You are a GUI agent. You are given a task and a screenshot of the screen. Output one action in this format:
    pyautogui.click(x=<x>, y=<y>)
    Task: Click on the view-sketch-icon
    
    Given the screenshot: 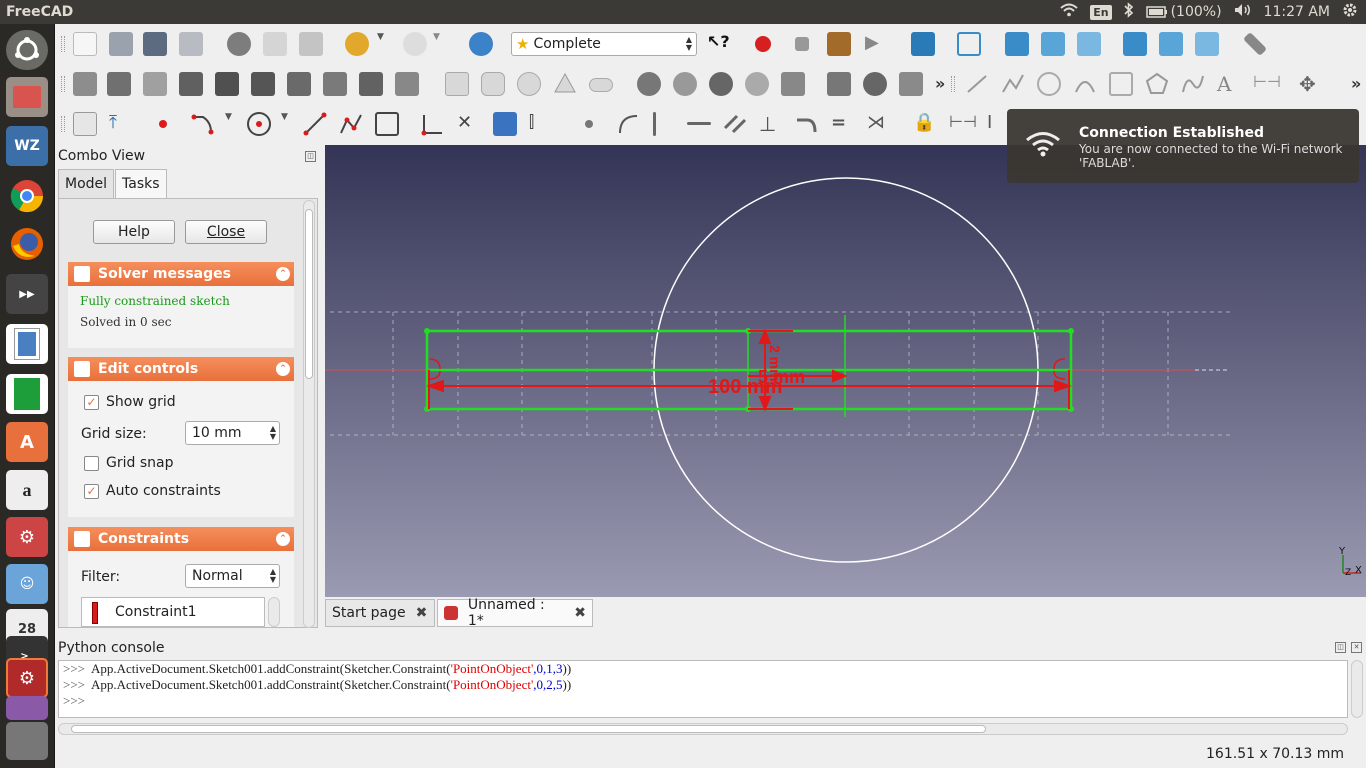 What is the action you would take?
    pyautogui.click(x=85, y=124)
    